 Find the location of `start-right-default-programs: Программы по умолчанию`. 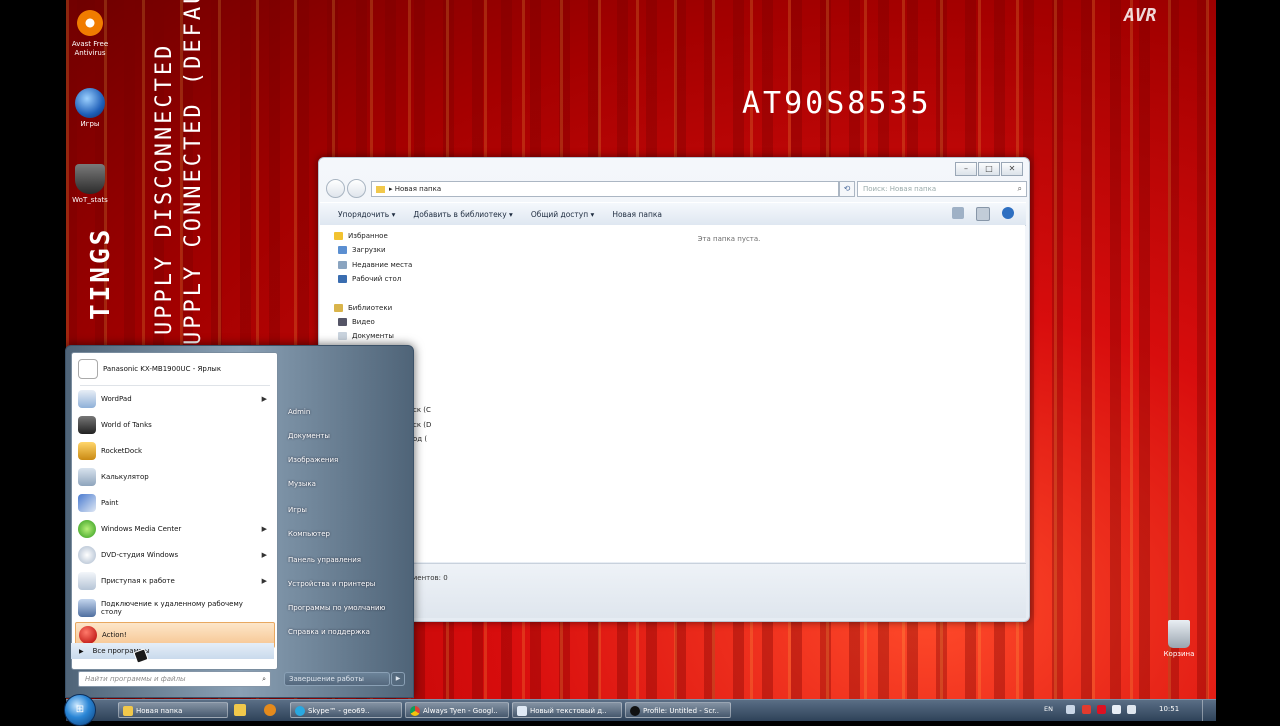

start-right-default-programs: Программы по умолчанию is located at coordinates (336, 608).